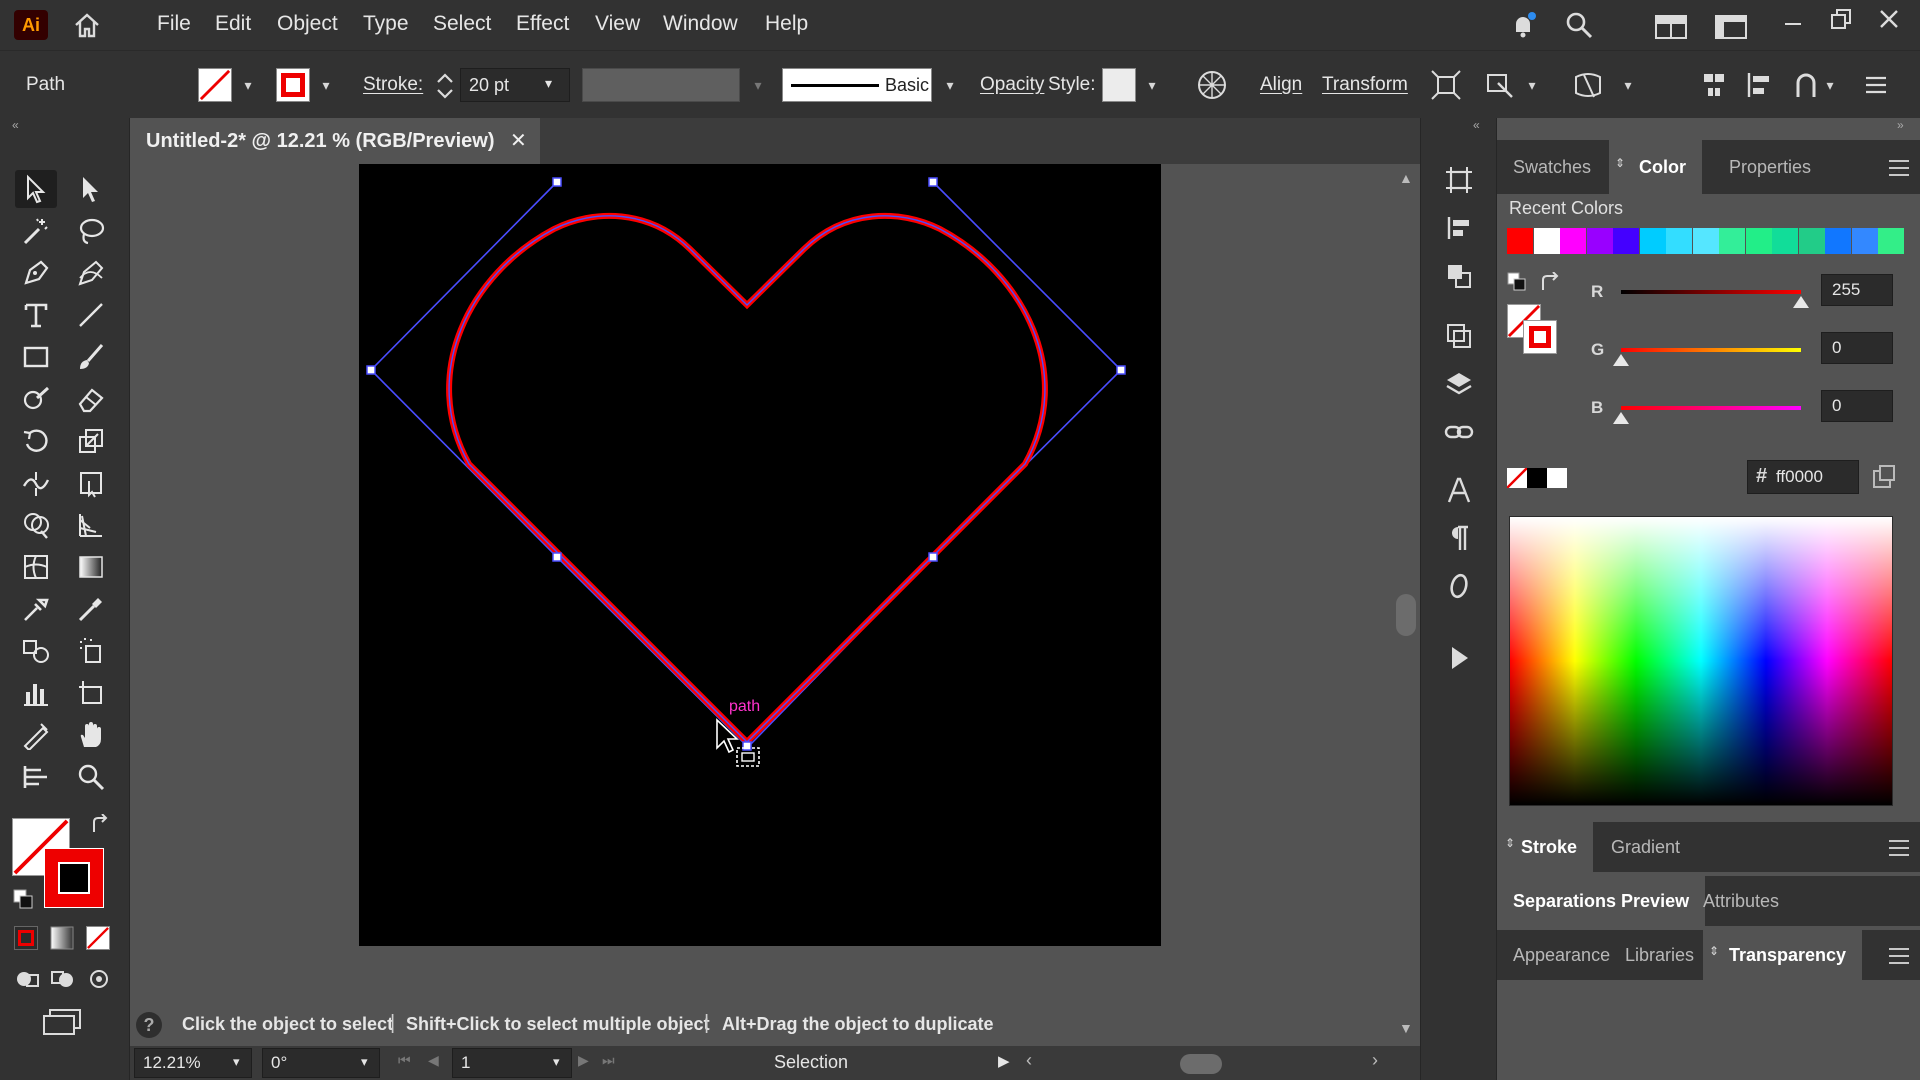 Image resolution: width=1920 pixels, height=1080 pixels. I want to click on tab-attributes: Attributes, so click(1741, 901).